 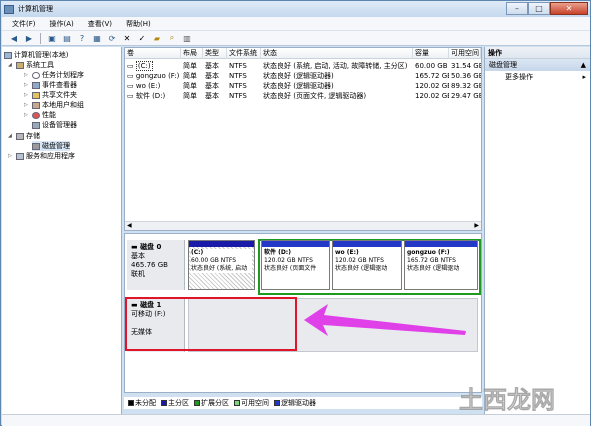 I want to click on close-button: ✕, so click(x=569, y=8).